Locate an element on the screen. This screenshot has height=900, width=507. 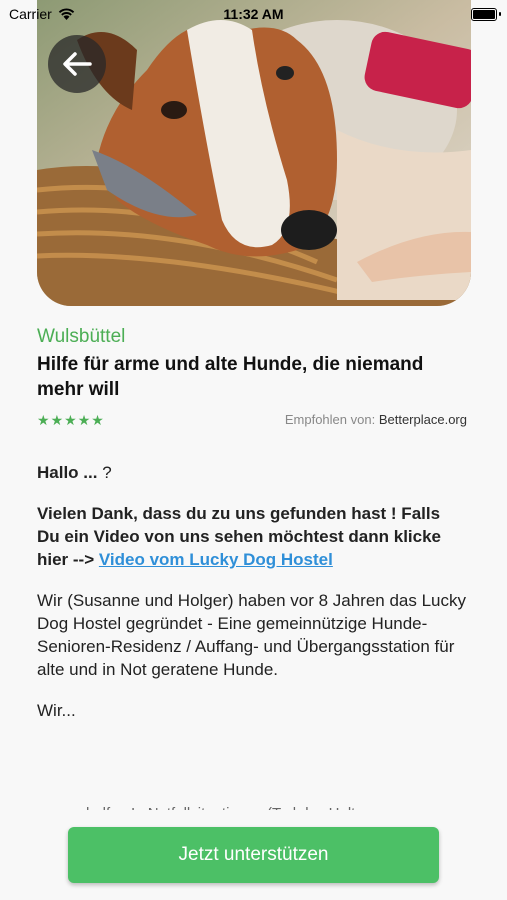
project-location: Wulsbüttel is located at coordinates (81, 336).